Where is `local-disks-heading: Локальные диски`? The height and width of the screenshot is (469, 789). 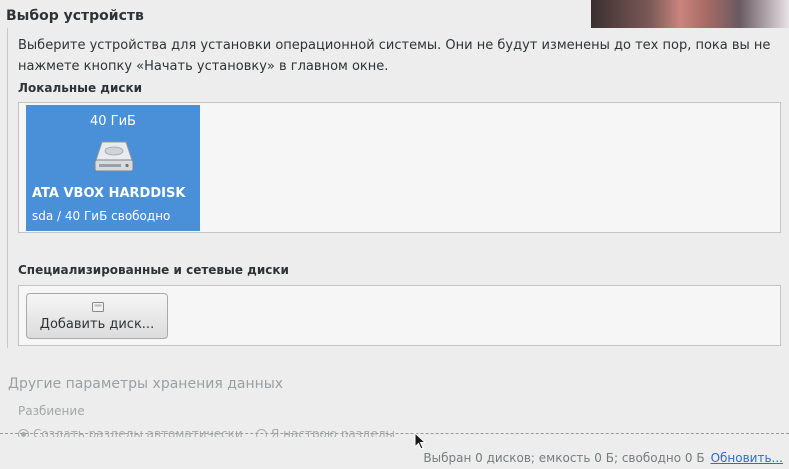 local-disks-heading: Локальные диски is located at coordinates (80, 88).